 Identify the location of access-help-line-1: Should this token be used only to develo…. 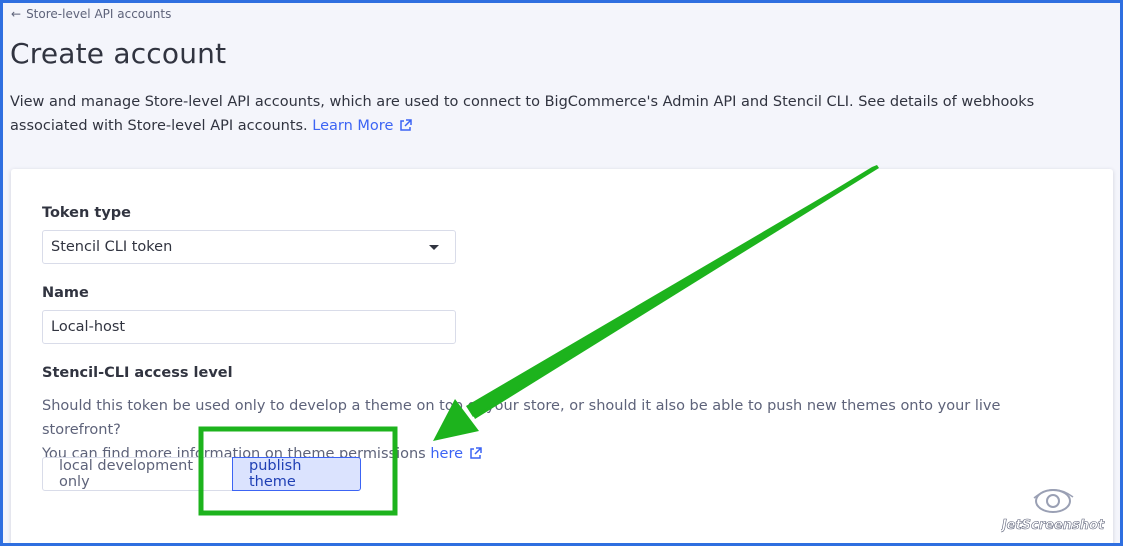
(521, 418).